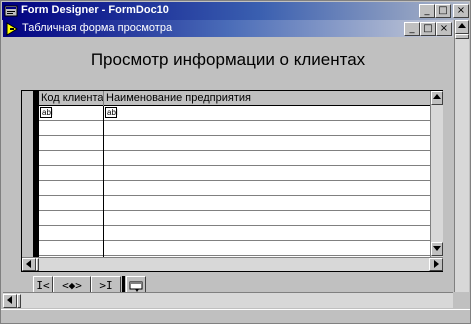 The image size is (471, 324). I want to click on outer-horizontal-scrollbar, so click(228, 300).